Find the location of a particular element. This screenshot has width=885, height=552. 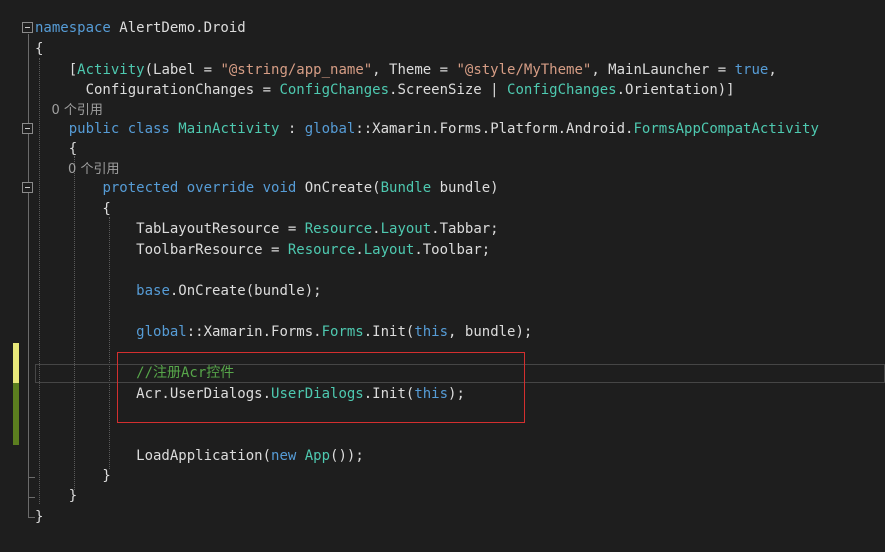

code-token: .Toolbar; is located at coordinates (452, 250).